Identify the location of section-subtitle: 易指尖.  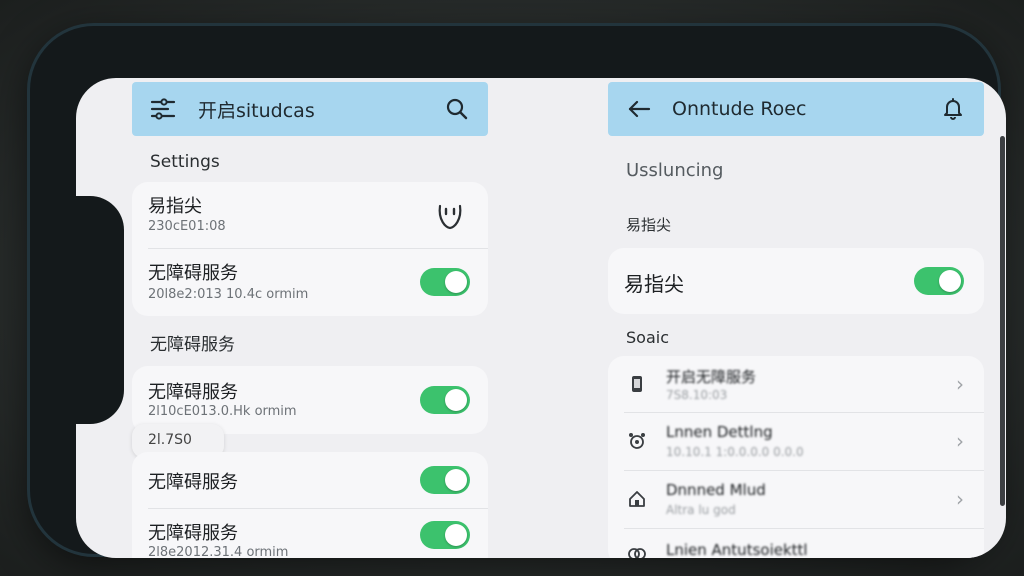
(649, 225).